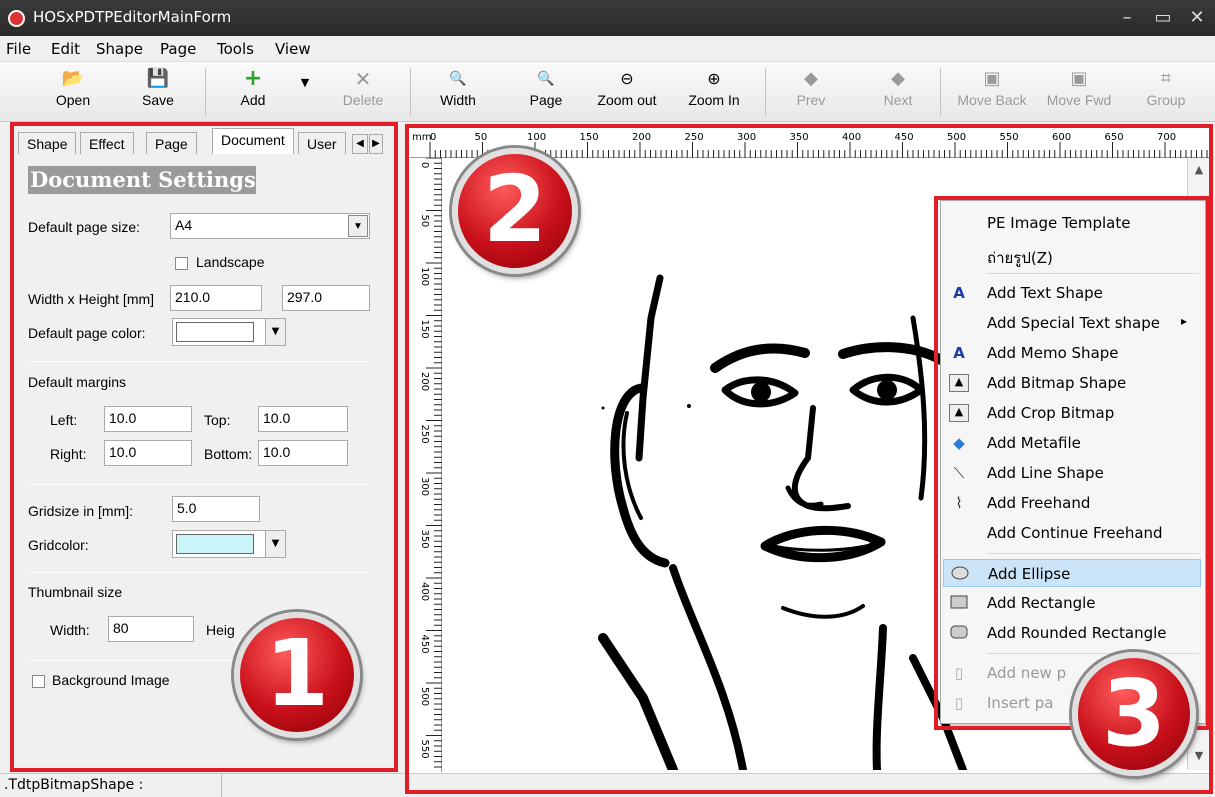  What do you see at coordinates (73, 78) in the screenshot?
I see `folder-open-icon: 📂` at bounding box center [73, 78].